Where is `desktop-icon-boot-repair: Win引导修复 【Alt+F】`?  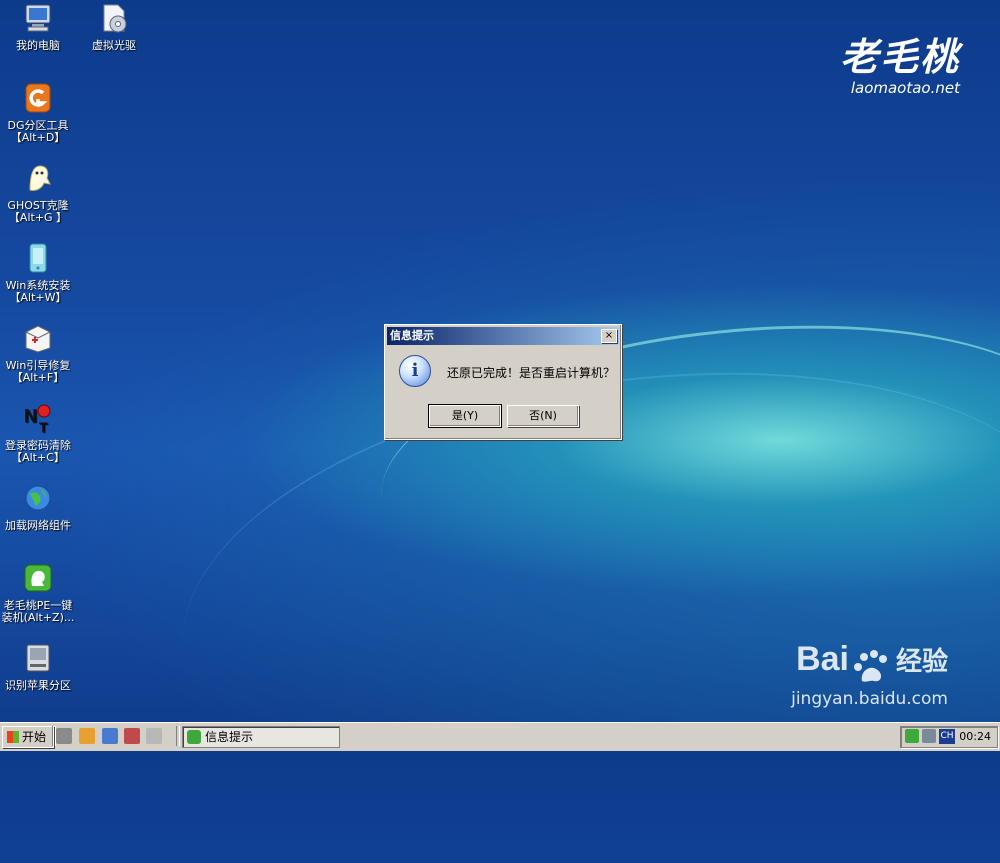
desktop-icon-boot-repair: Win引导修复 【Alt+F】 is located at coordinates (38, 353).